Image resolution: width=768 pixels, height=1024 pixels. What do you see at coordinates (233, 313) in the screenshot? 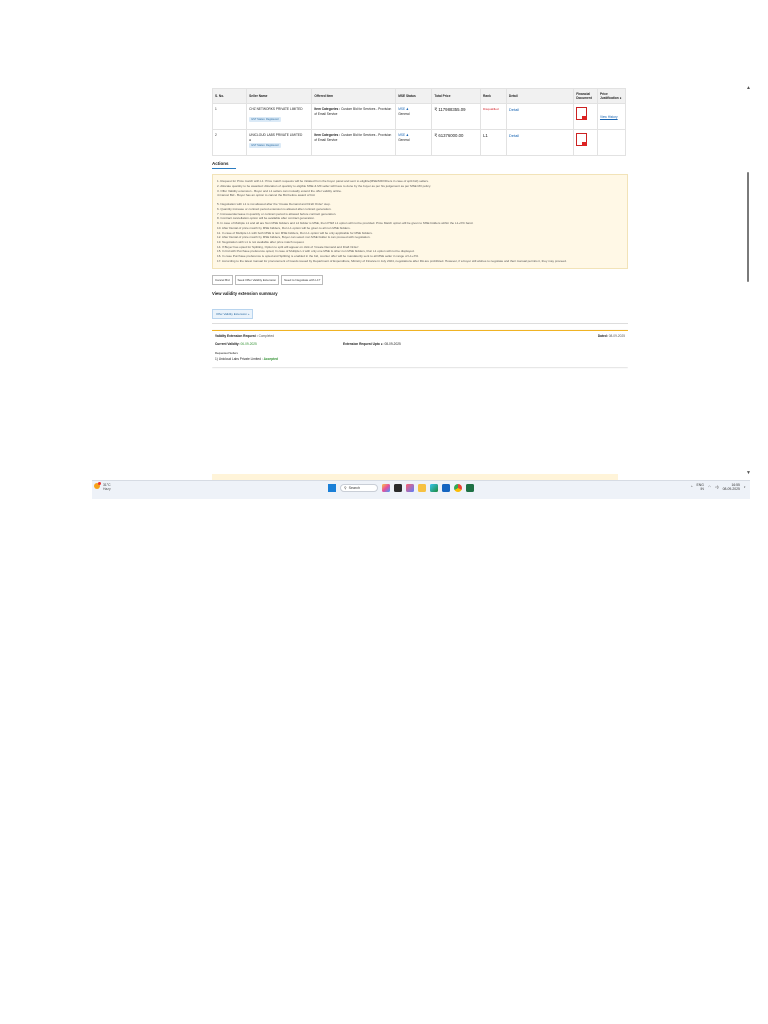
I see `tab-offer-validity-extension: Offer Validity Extension »` at bounding box center [233, 313].